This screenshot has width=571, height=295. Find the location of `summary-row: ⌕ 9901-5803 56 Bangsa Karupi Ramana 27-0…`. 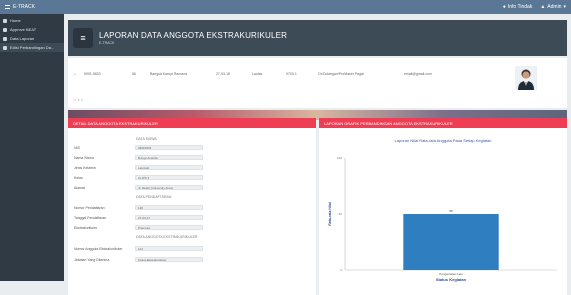

summary-row: ⌕ 9901-5803 56 Bangsa Karupi Ramana 27-0… is located at coordinates (253, 74).